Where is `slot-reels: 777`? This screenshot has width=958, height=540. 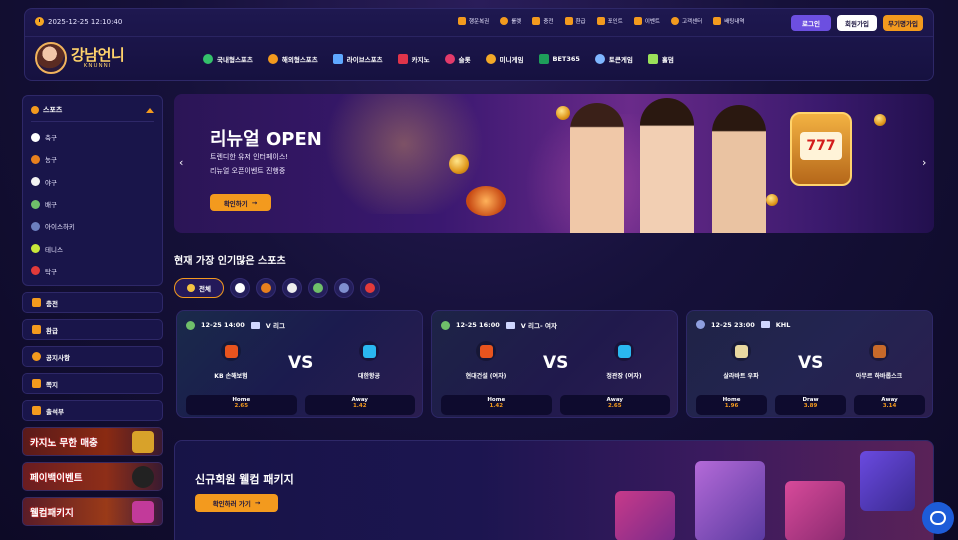
slot-reels: 777 is located at coordinates (821, 146).